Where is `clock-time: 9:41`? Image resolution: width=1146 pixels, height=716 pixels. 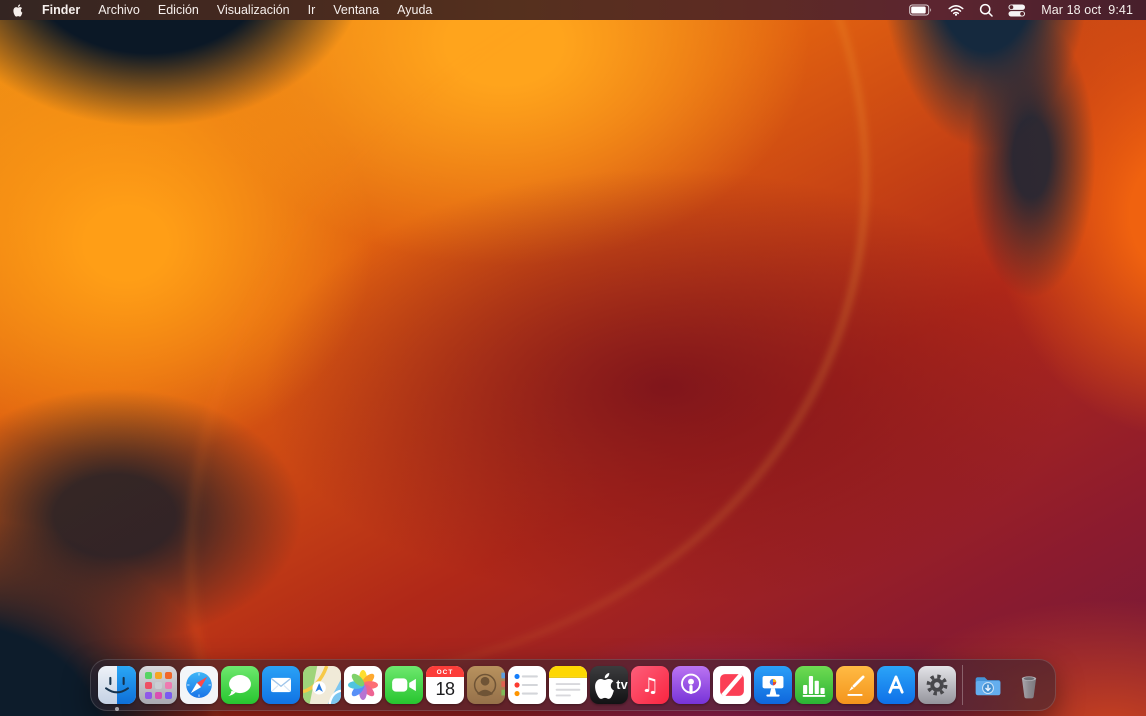
clock-time: 9:41 is located at coordinates (1120, 10).